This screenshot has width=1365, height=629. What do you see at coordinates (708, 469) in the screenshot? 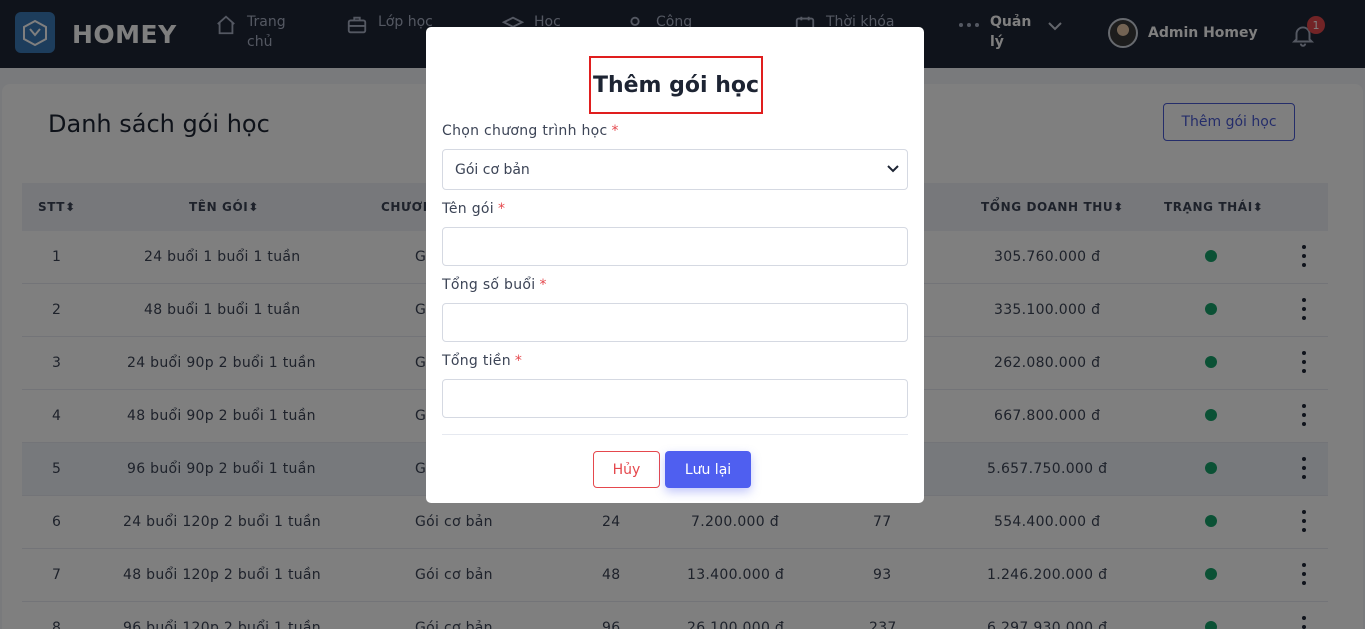
I see `save-button: Lưu lại` at bounding box center [708, 469].